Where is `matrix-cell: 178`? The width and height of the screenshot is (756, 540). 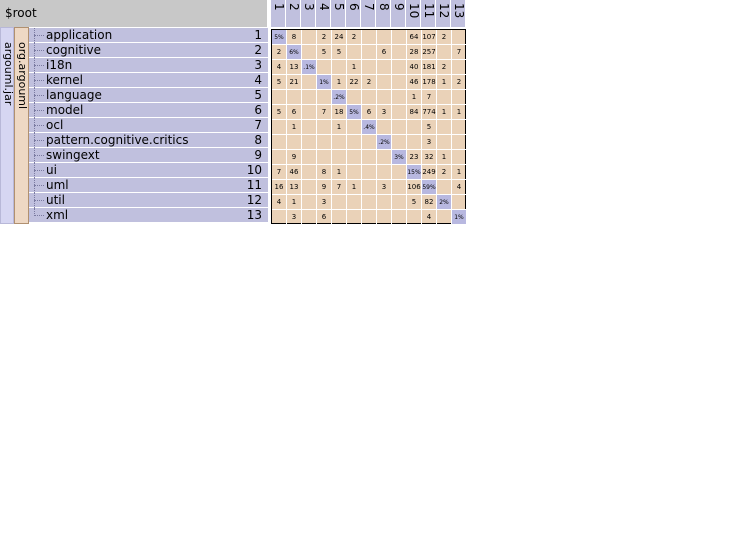
matrix-cell: 178 is located at coordinates (429, 82).